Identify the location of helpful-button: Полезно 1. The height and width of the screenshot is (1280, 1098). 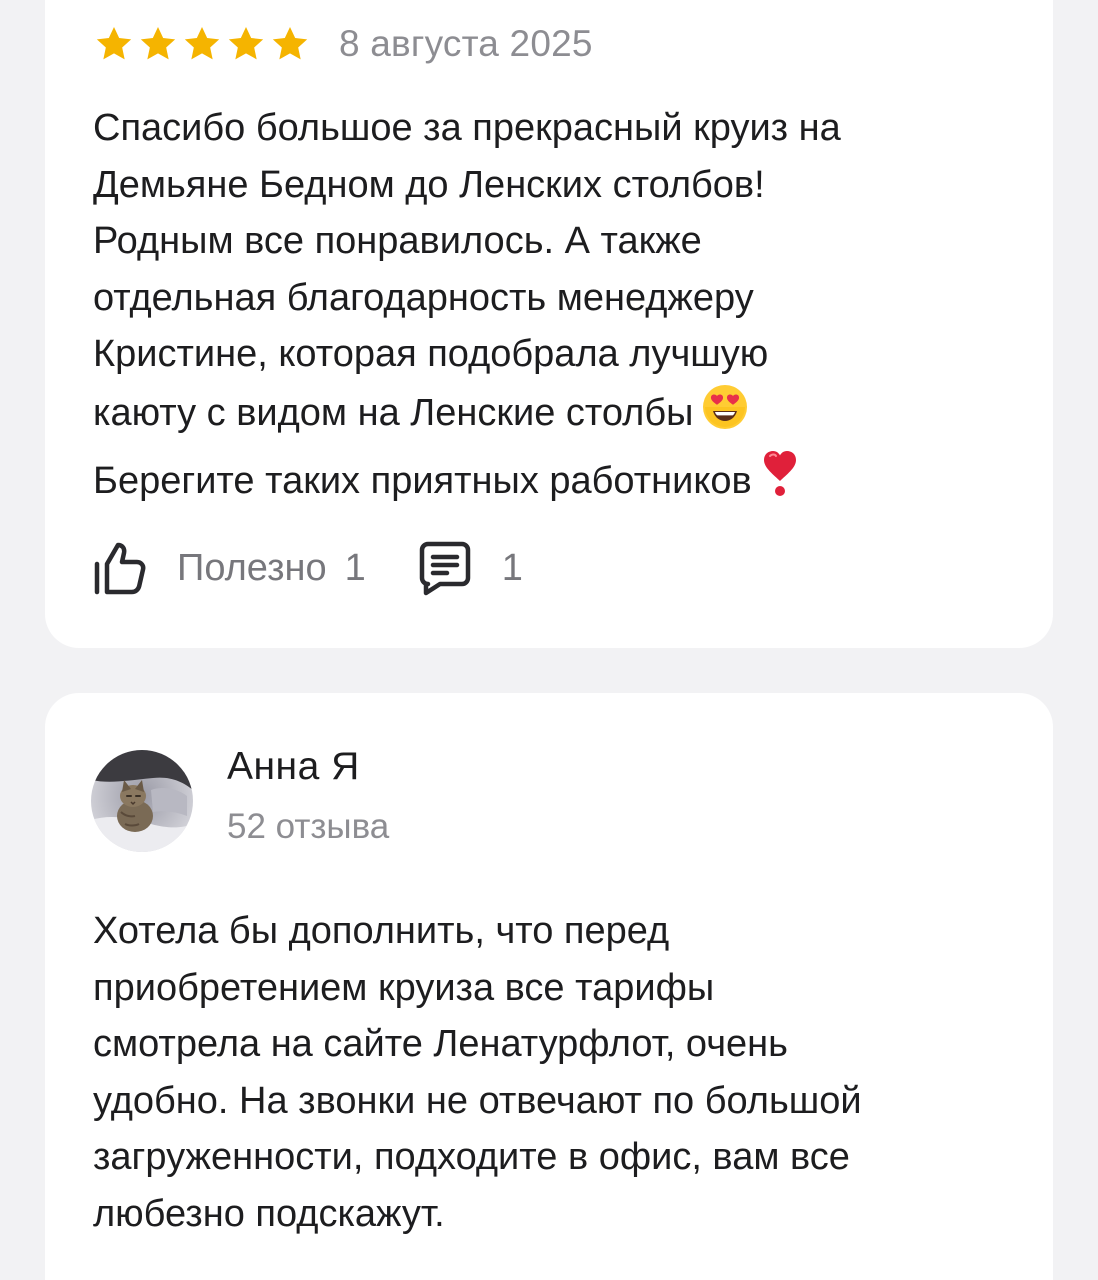
(229, 568).